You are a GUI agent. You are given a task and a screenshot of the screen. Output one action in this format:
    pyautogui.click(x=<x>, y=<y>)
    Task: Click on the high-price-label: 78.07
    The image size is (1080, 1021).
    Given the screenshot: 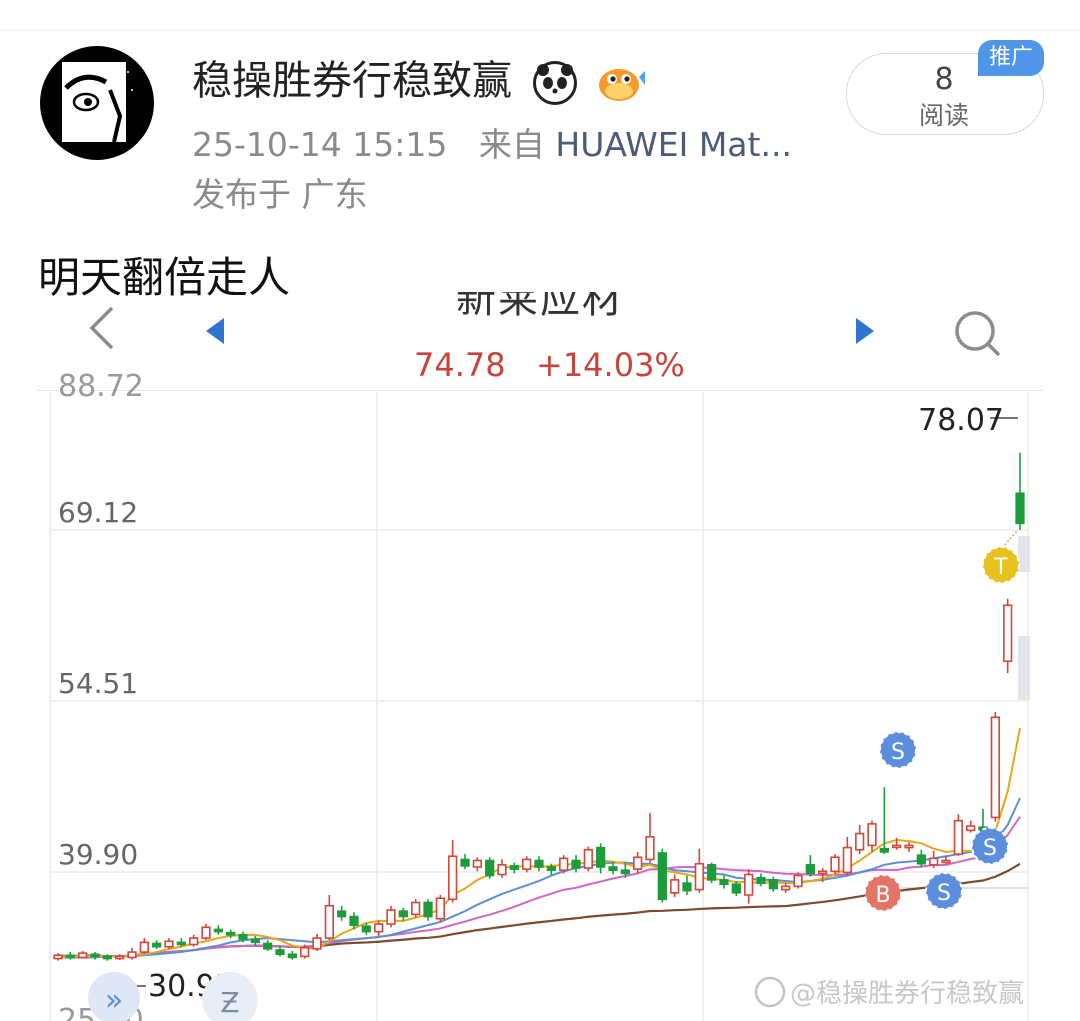 What is the action you would take?
    pyautogui.click(x=961, y=420)
    